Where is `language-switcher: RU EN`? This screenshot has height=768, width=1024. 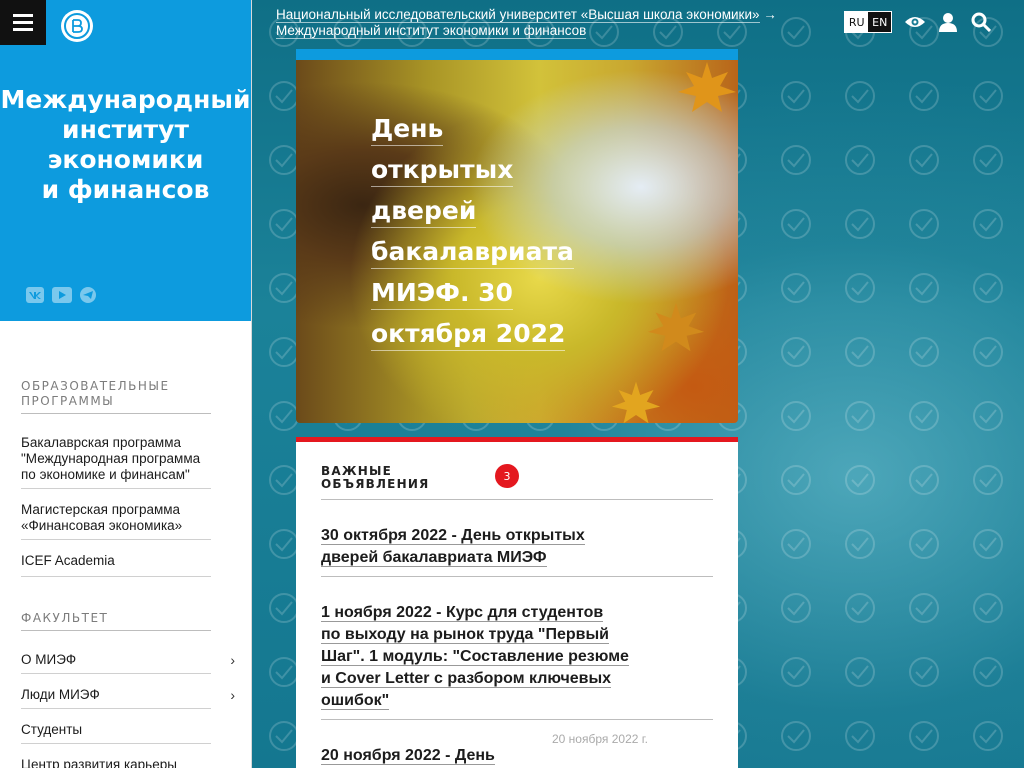
language-switcher: RU EN is located at coordinates (868, 22).